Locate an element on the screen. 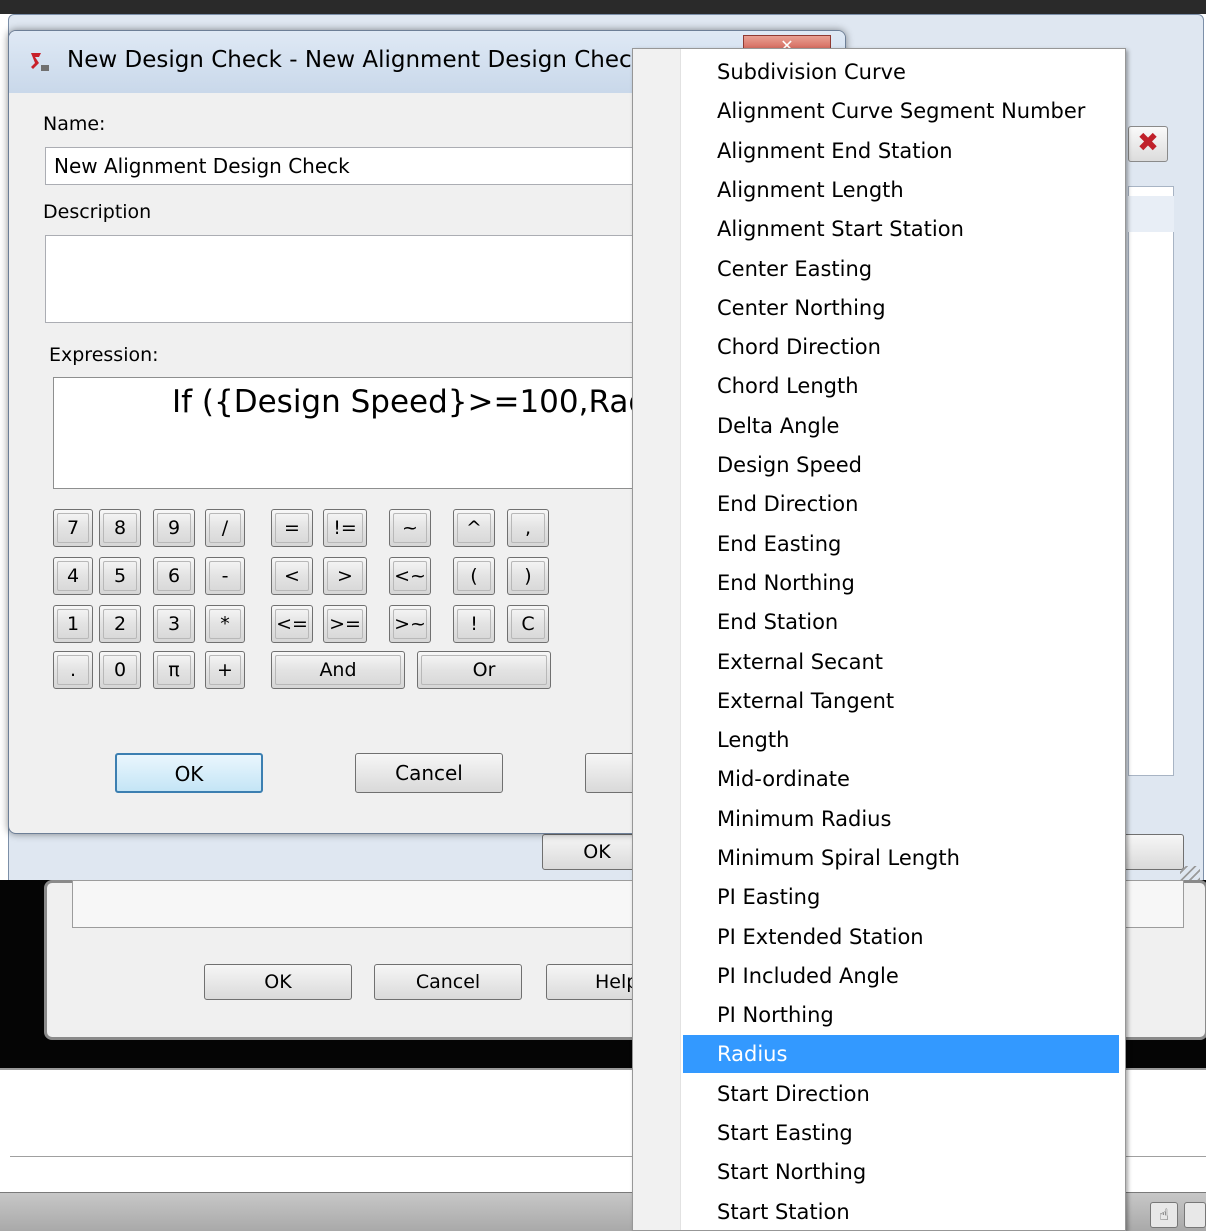  key-multiply: * is located at coordinates (225, 624).